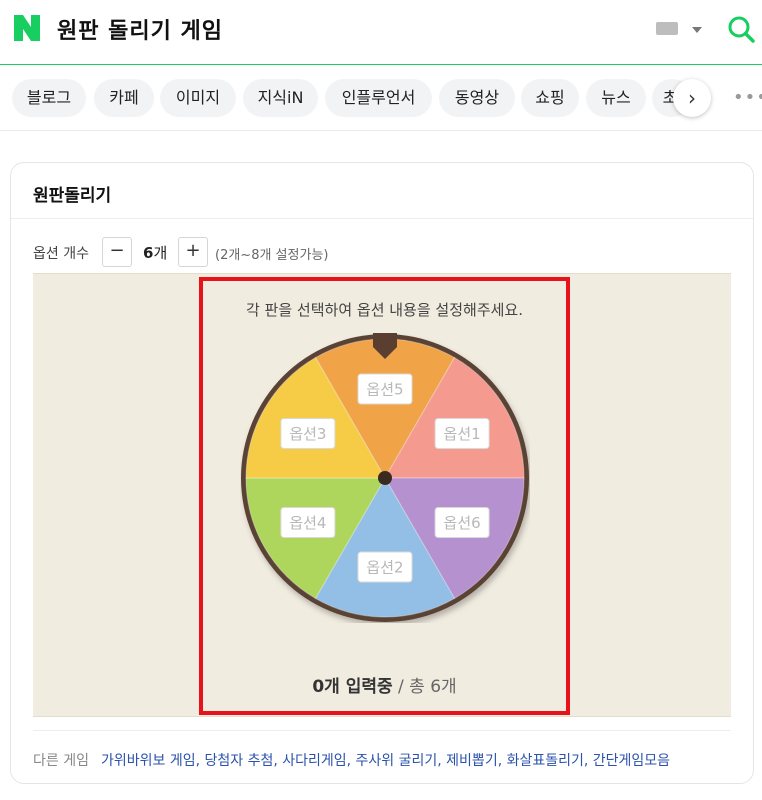 The image size is (762, 800). What do you see at coordinates (741, 29) in the screenshot?
I see `search-icon` at bounding box center [741, 29].